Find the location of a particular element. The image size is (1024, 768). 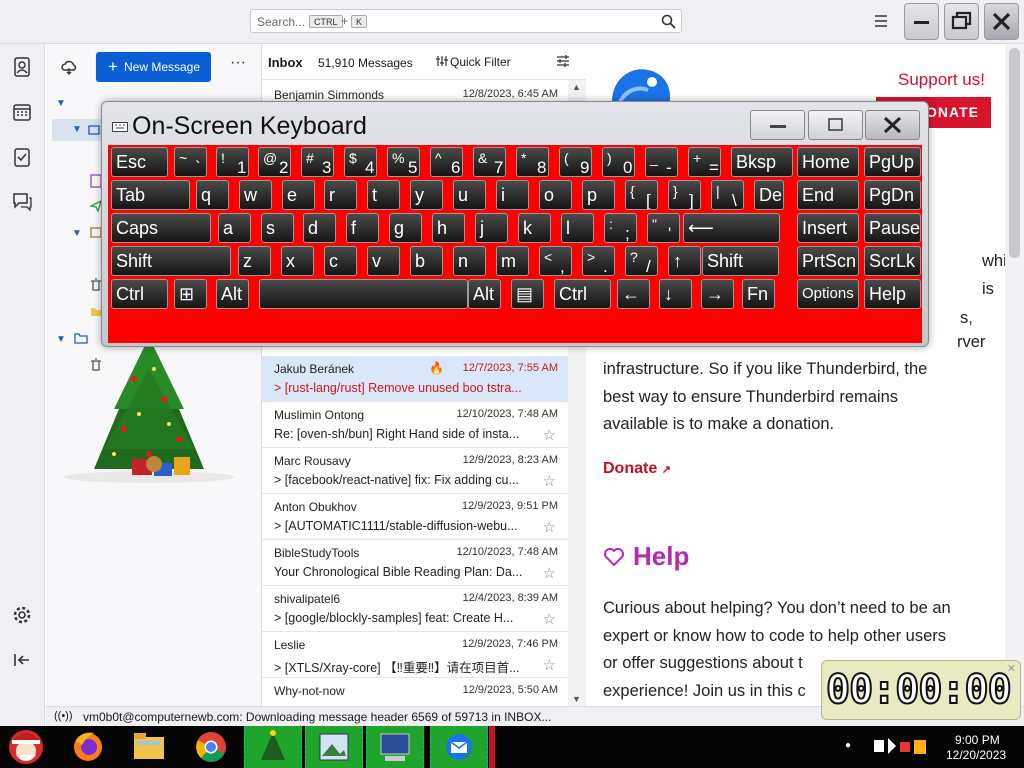

content-scrollbar is located at coordinates (1014, 375).